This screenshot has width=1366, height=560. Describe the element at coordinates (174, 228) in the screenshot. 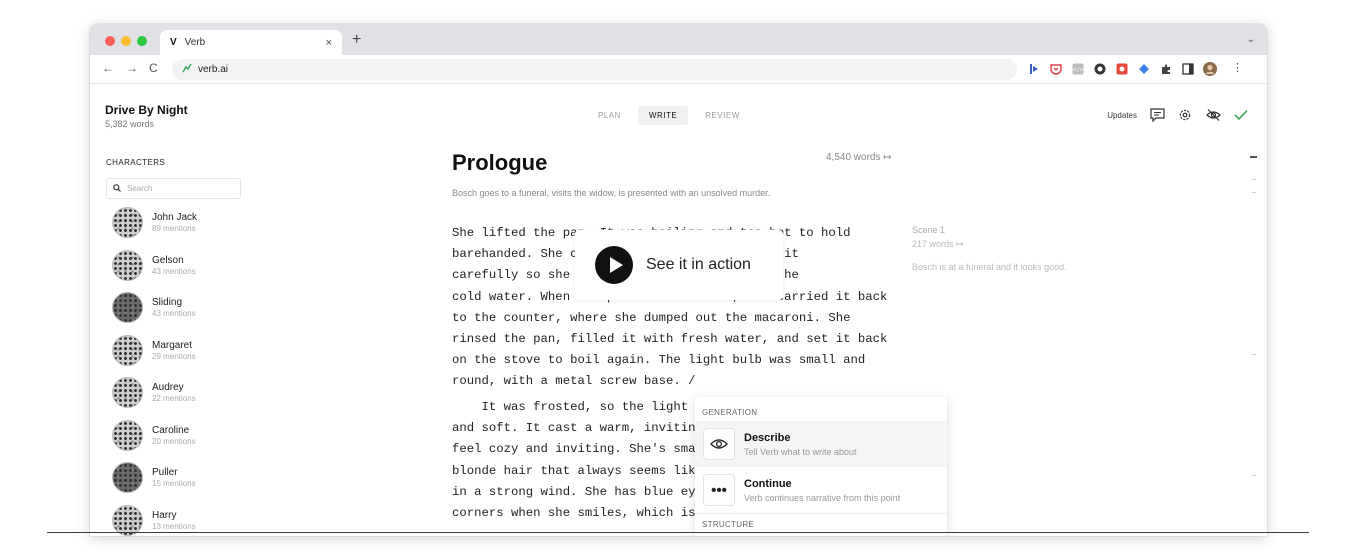

I see `character-mentions: 89 mentions` at that location.